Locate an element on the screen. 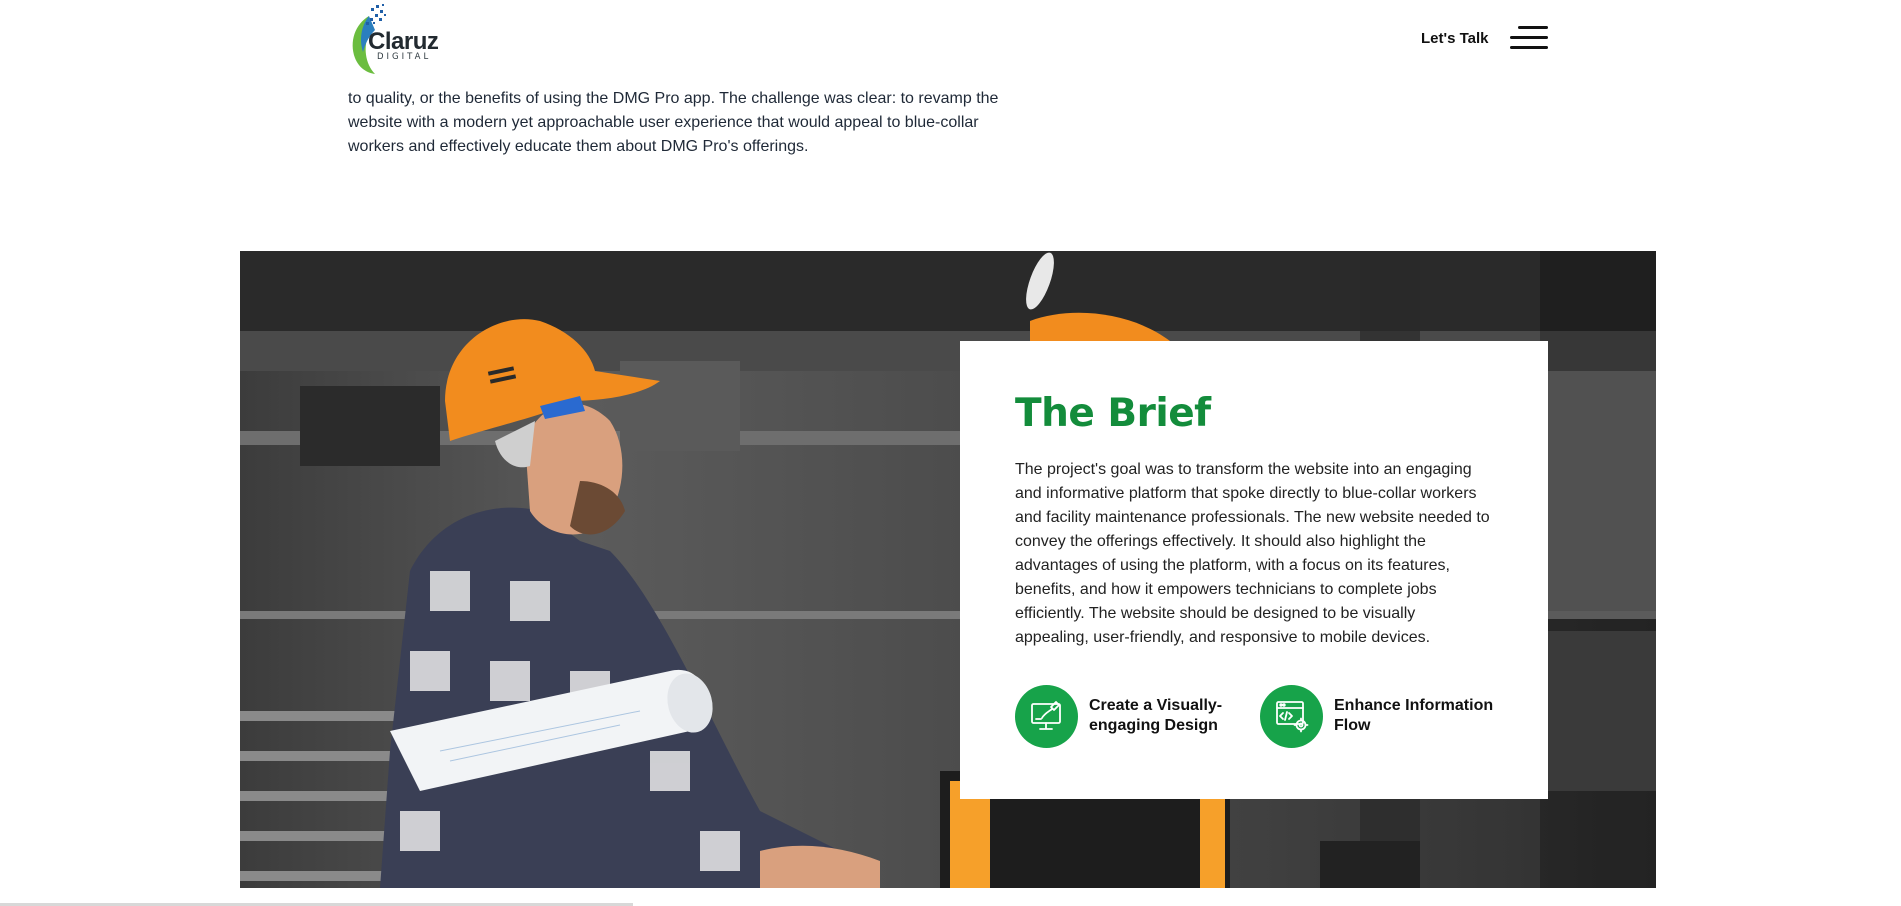  lets-talk-link: Let's Talk is located at coordinates (1454, 38).